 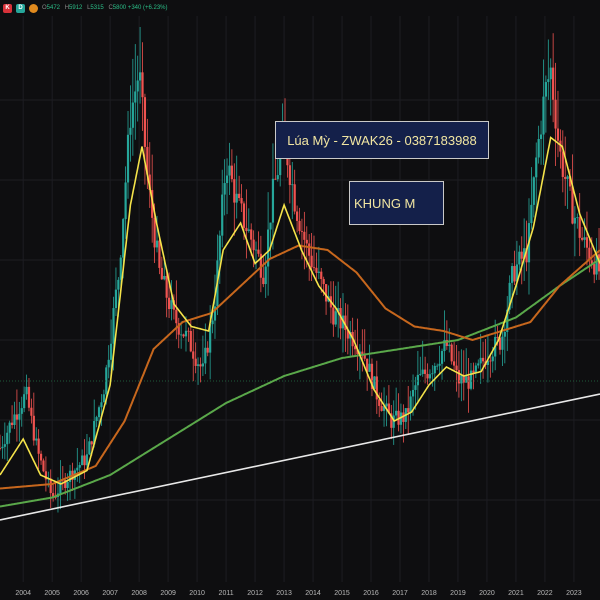 What do you see at coordinates (139, 593) in the screenshot?
I see `x-tick-label: 2008` at bounding box center [139, 593].